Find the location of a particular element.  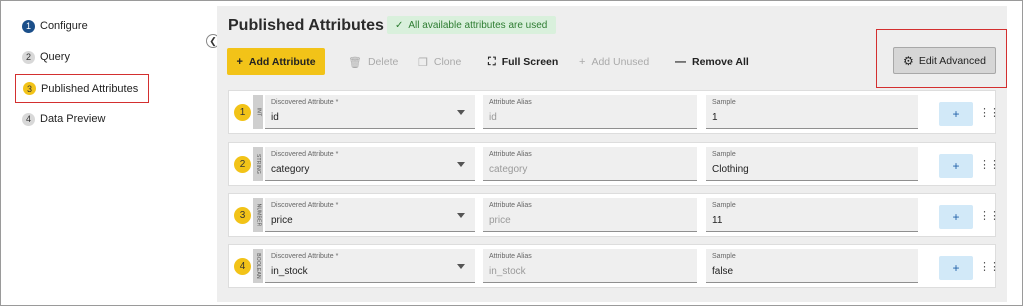

edit-advanced-button: ⚙ Edit Advanced is located at coordinates (944, 60).